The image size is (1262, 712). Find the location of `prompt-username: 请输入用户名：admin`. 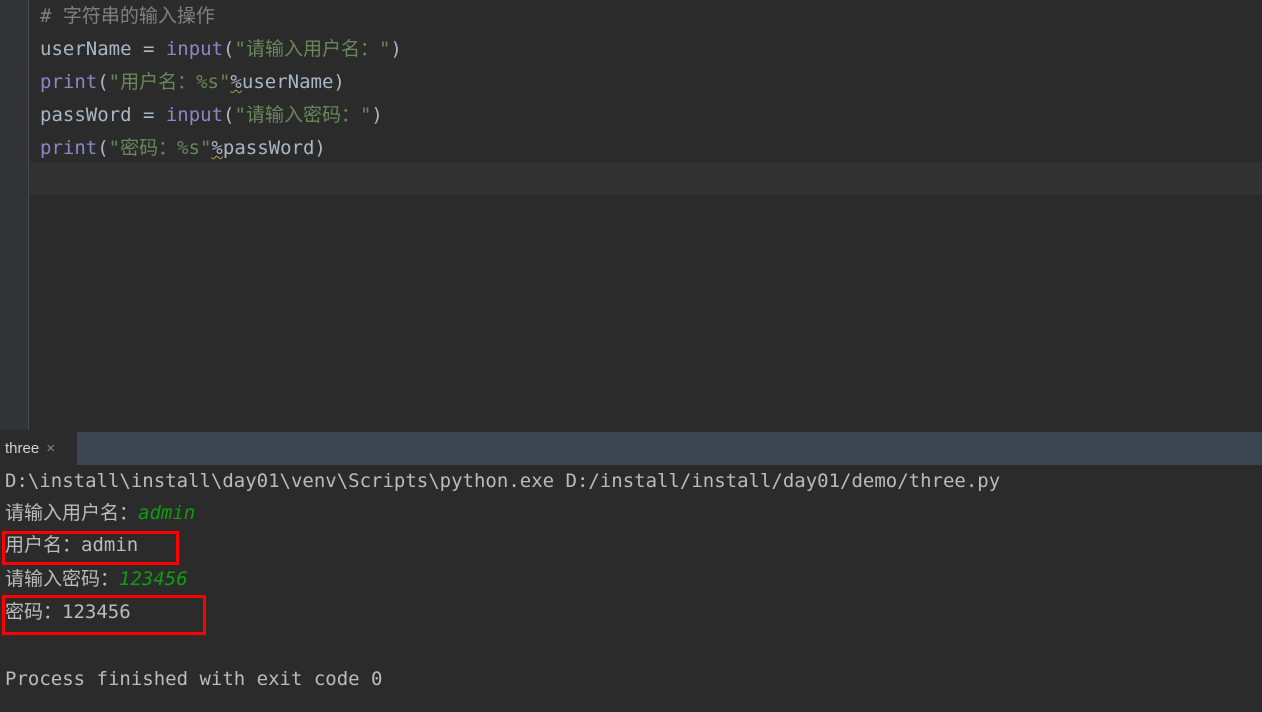

prompt-username: 请输入用户名：admin is located at coordinates (100, 513).